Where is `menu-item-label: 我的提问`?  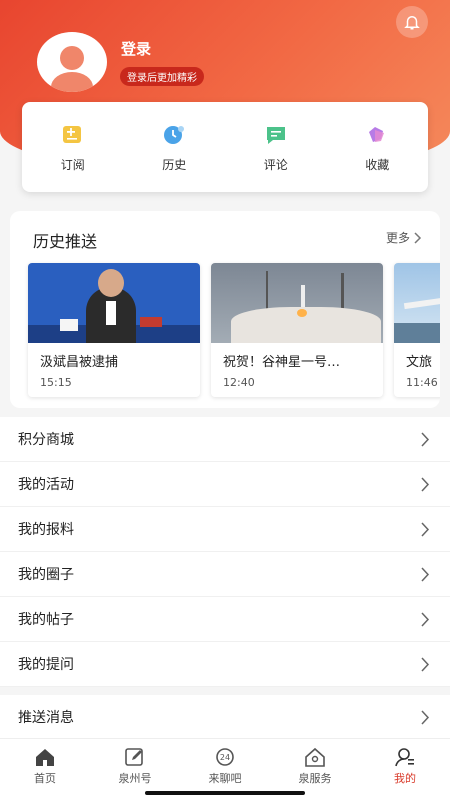
menu-item-label: 我的提问 is located at coordinates (46, 665).